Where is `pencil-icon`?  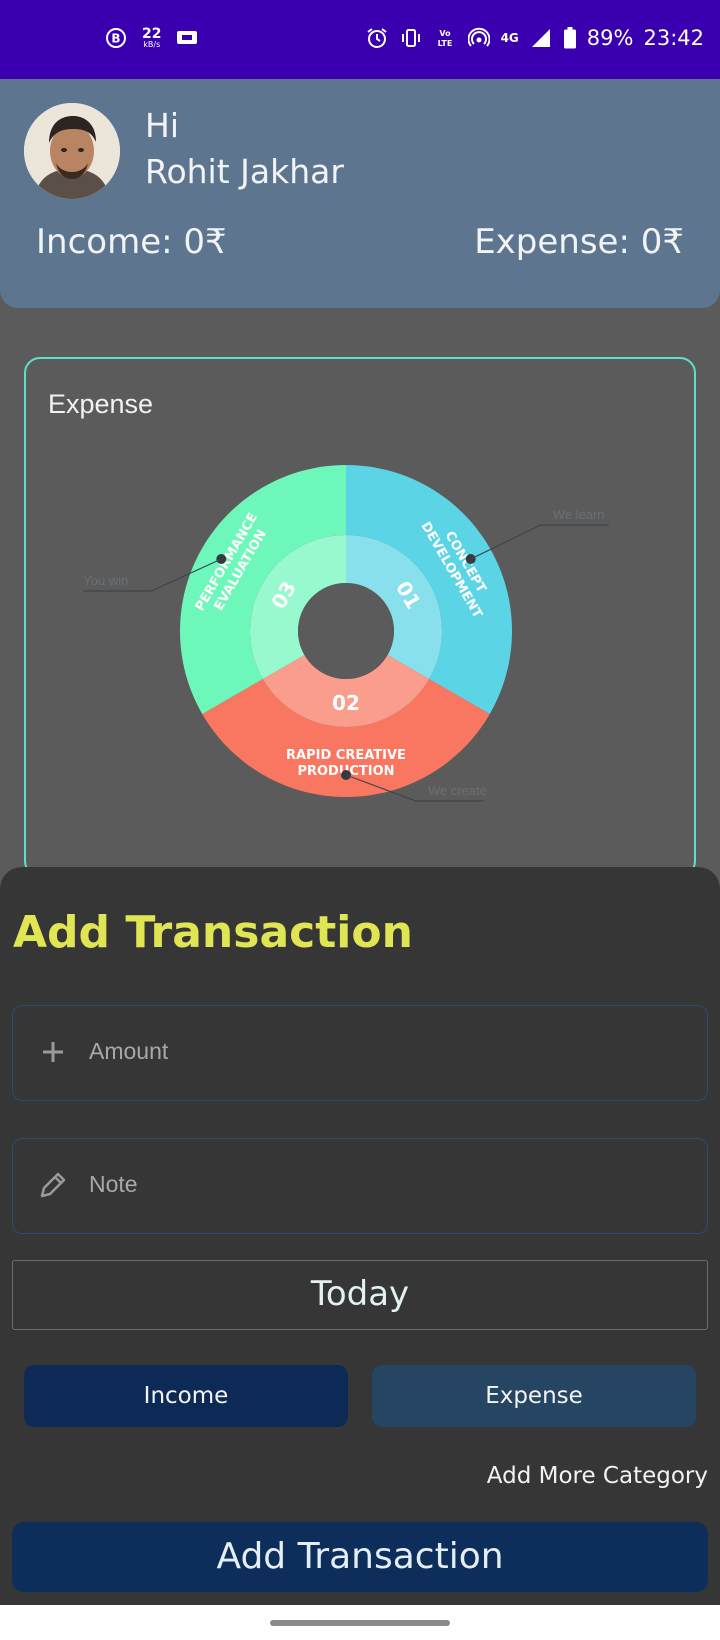 pencil-icon is located at coordinates (53, 1185).